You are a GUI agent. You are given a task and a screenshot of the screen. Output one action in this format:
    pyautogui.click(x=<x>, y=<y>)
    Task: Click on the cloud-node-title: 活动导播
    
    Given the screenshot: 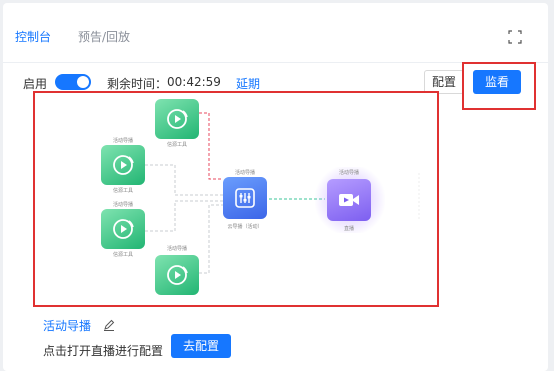 What is the action you would take?
    pyautogui.click(x=244, y=173)
    